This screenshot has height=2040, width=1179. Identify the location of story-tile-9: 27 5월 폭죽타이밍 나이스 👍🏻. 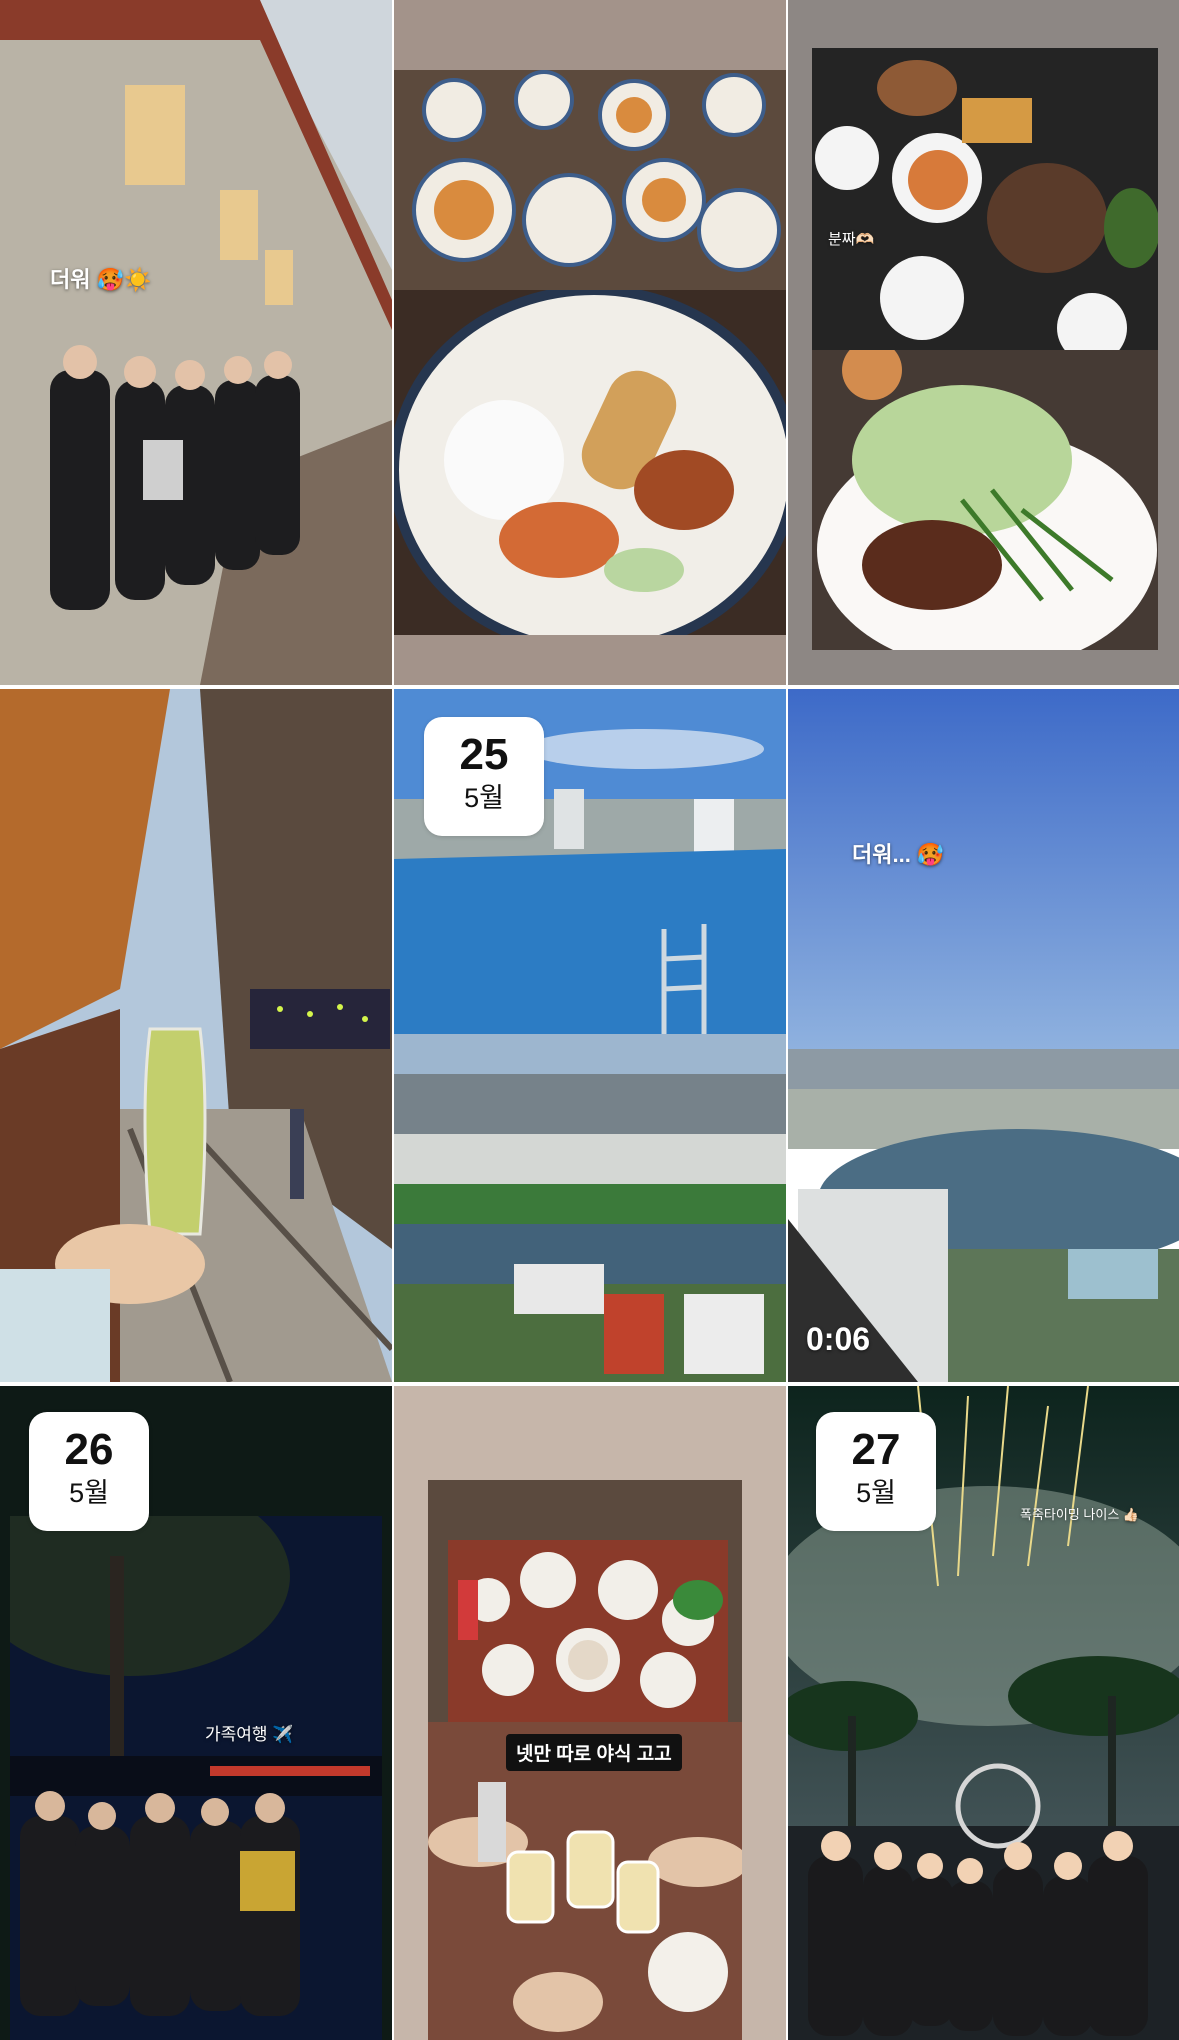
(983, 1713).